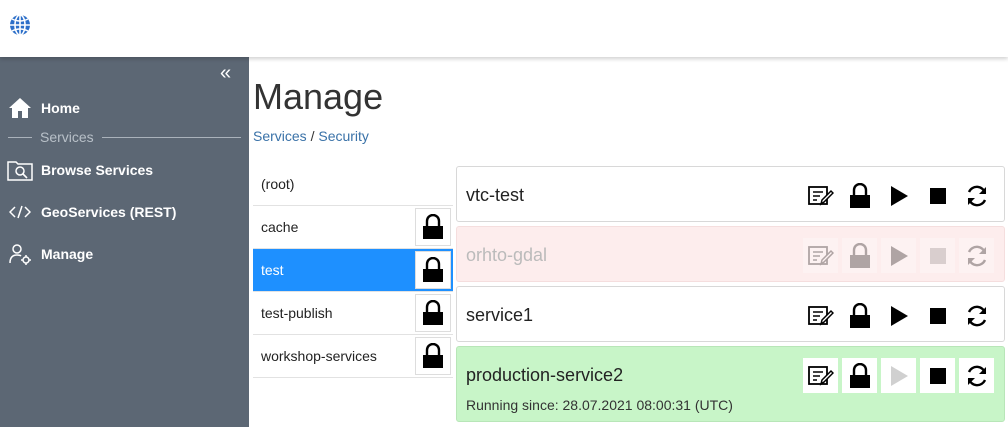  Describe the element at coordinates (297, 313) in the screenshot. I see `folder-name: test-publish` at that location.